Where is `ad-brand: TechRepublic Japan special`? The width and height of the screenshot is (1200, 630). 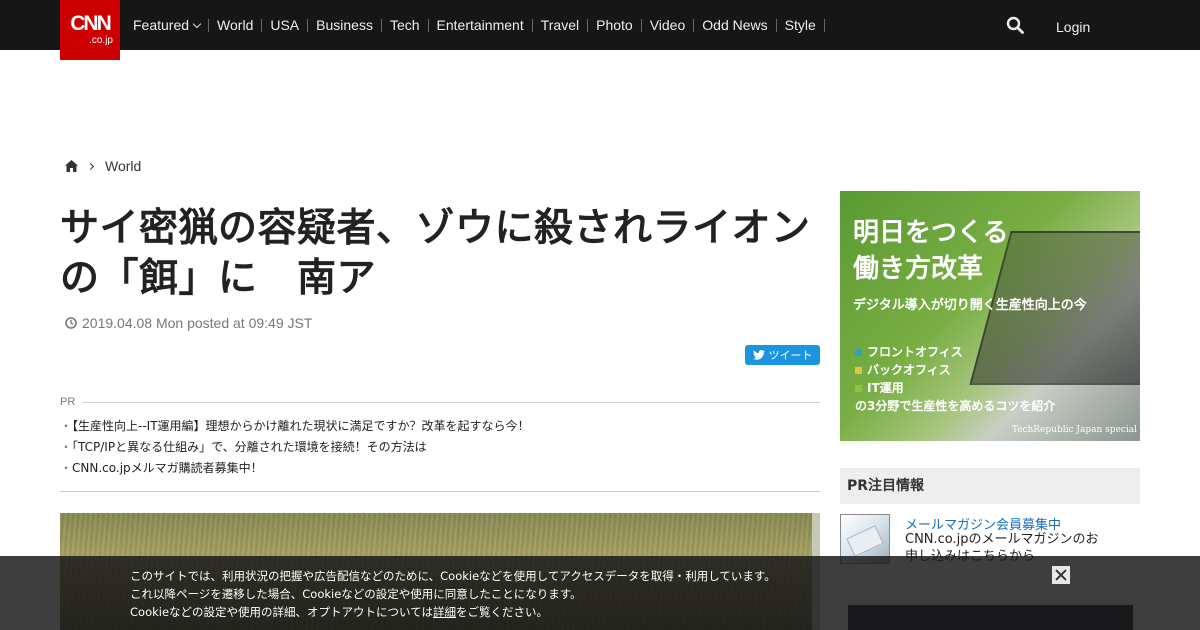 ad-brand: TechRepublic Japan special is located at coordinates (1074, 430).